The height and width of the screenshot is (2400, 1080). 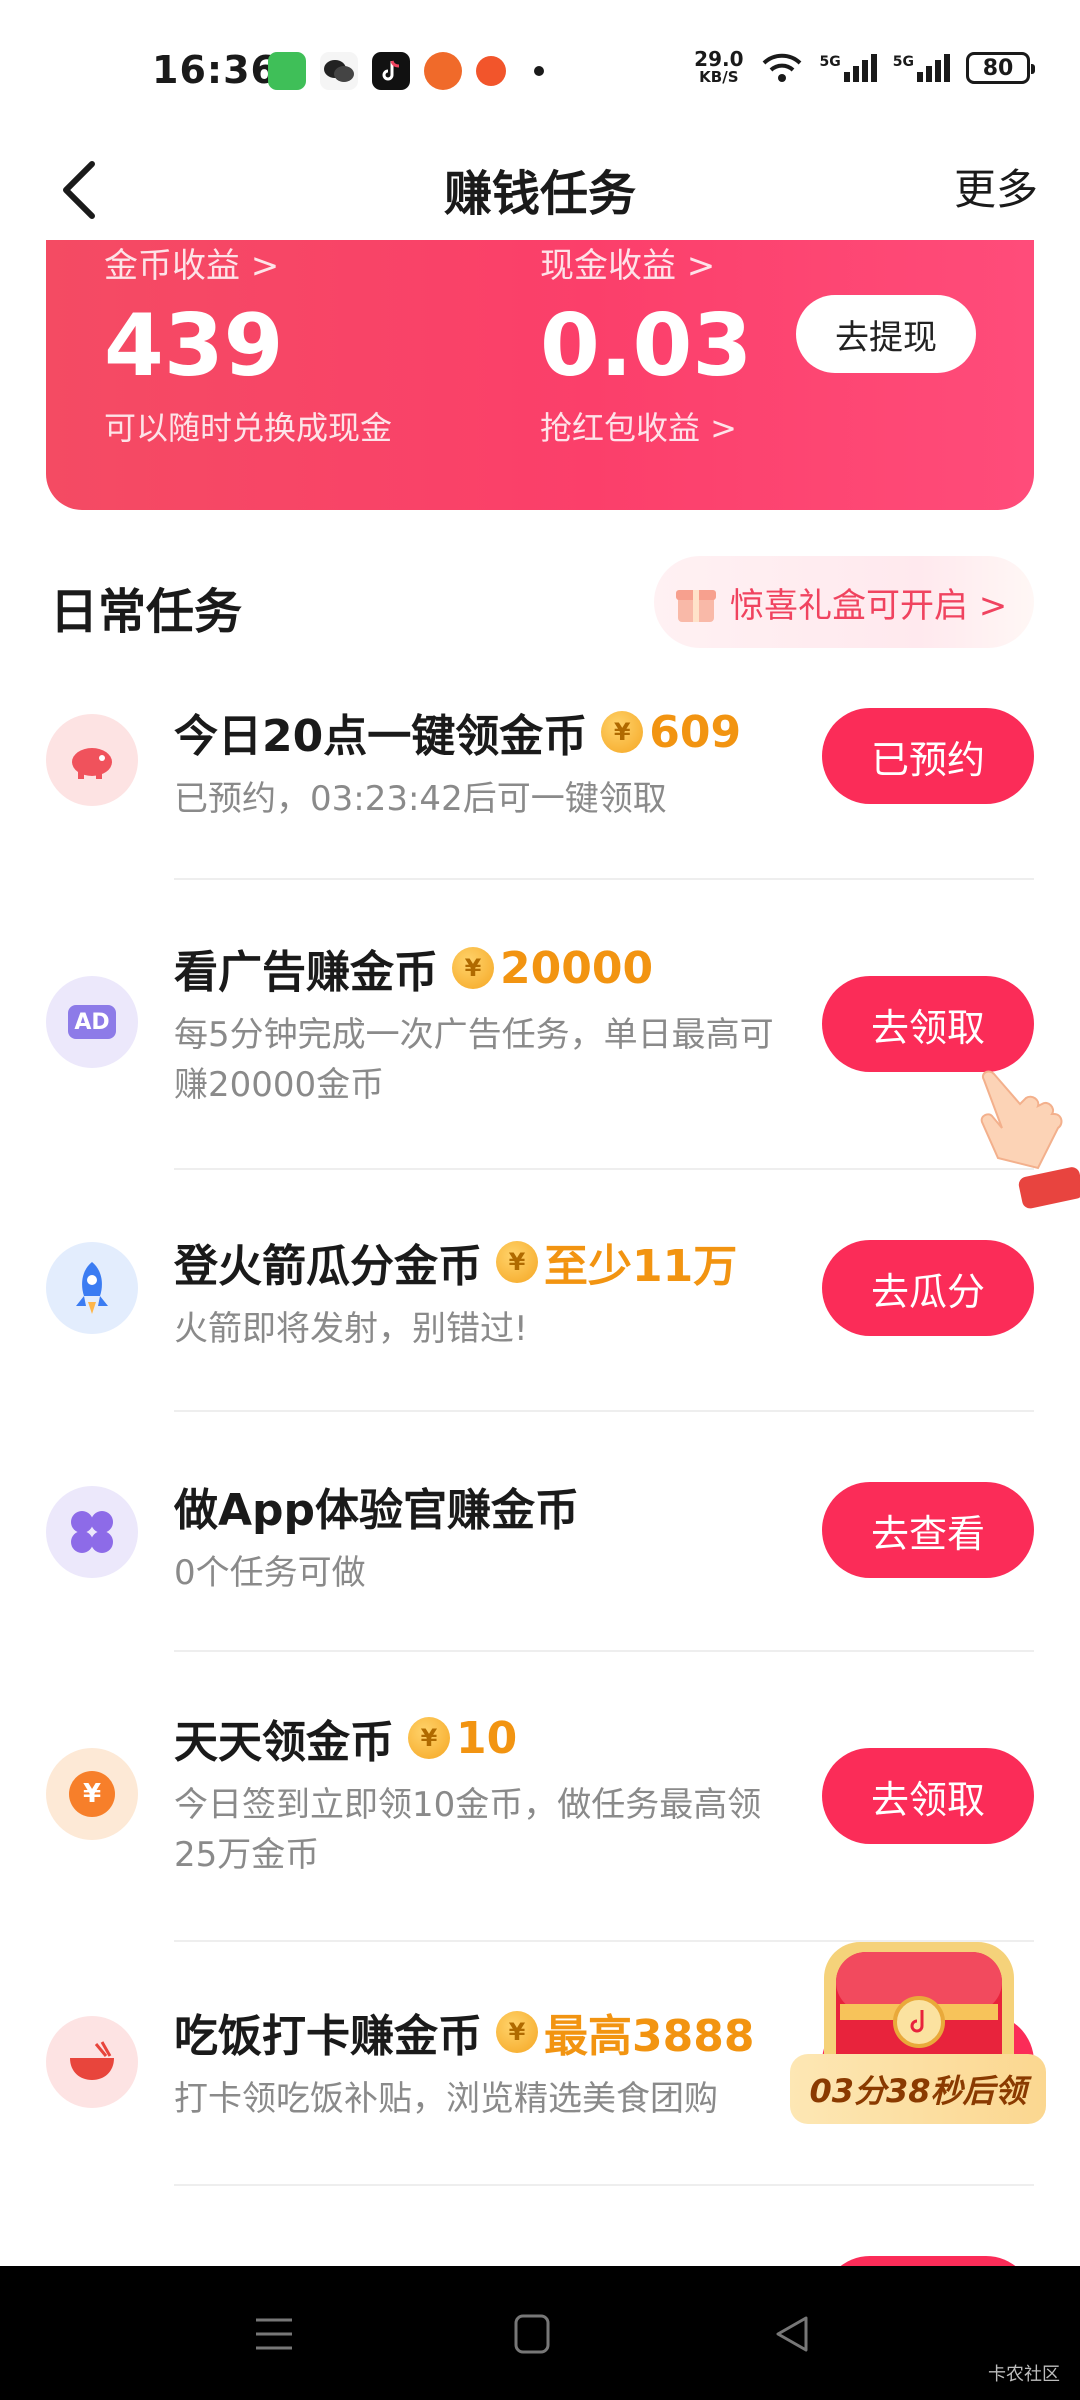 What do you see at coordinates (446, 2099) in the screenshot?
I see `task-description: 打卡领吃饭补贴，浏览精选美食团购` at bounding box center [446, 2099].